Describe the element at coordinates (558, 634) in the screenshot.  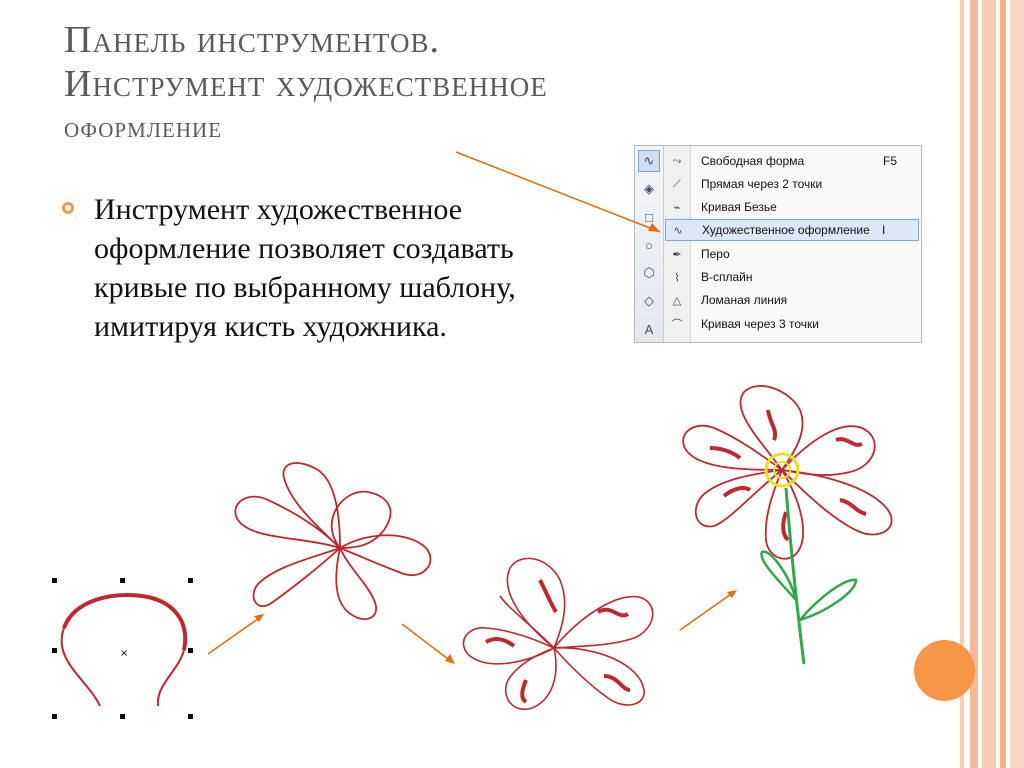
I see `flower-with-strokes` at that location.